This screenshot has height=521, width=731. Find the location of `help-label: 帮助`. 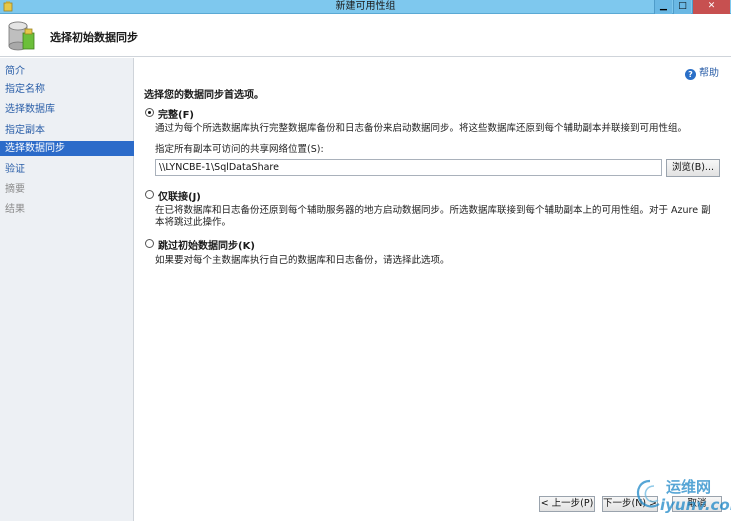

help-label: 帮助 is located at coordinates (709, 73).